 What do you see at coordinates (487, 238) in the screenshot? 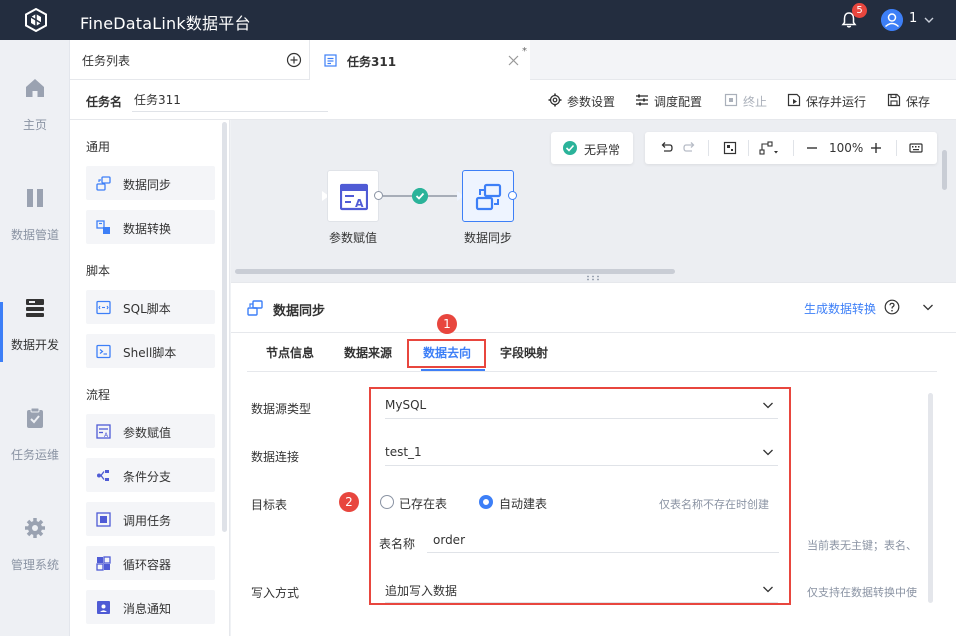
I see `node-label: 数据同步` at bounding box center [487, 238].